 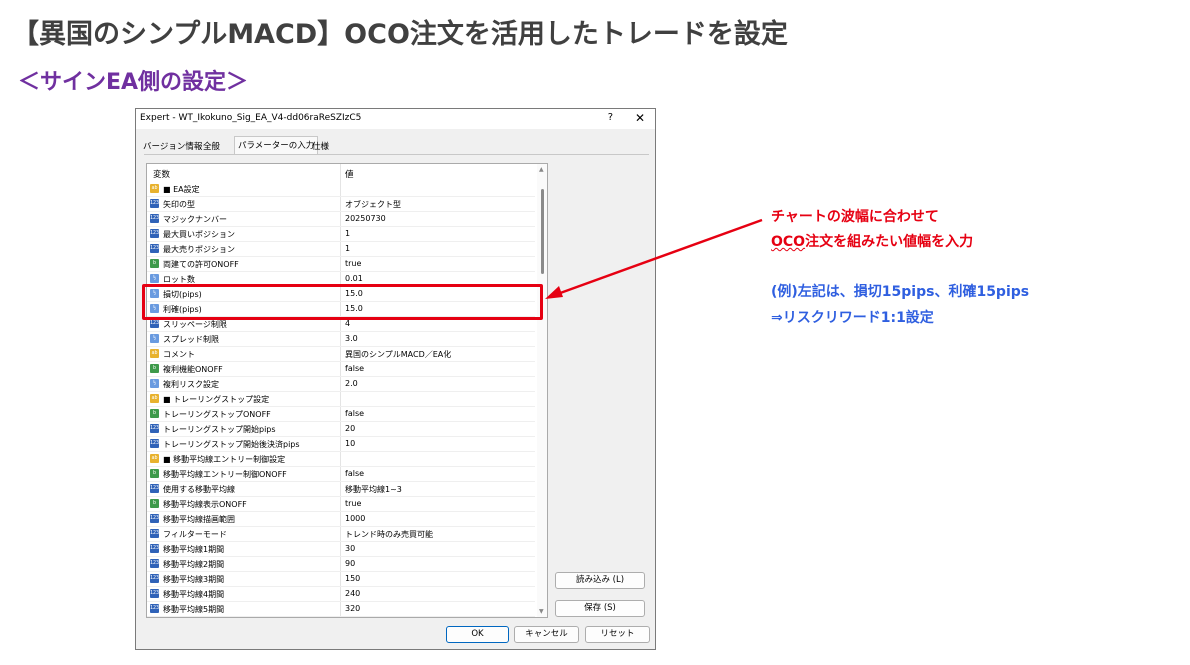 What do you see at coordinates (341, 234) in the screenshot?
I see `parameter-row: 123 最大買いポジション 1` at bounding box center [341, 234].